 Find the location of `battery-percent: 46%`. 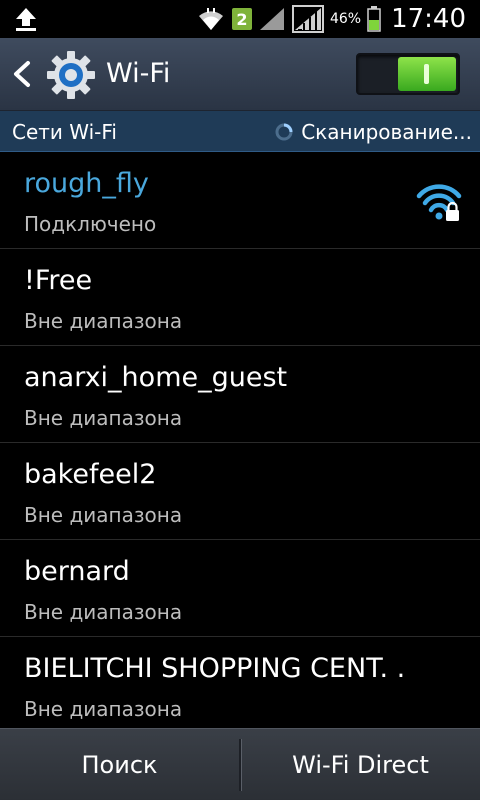

battery-percent: 46% is located at coordinates (345, 19).